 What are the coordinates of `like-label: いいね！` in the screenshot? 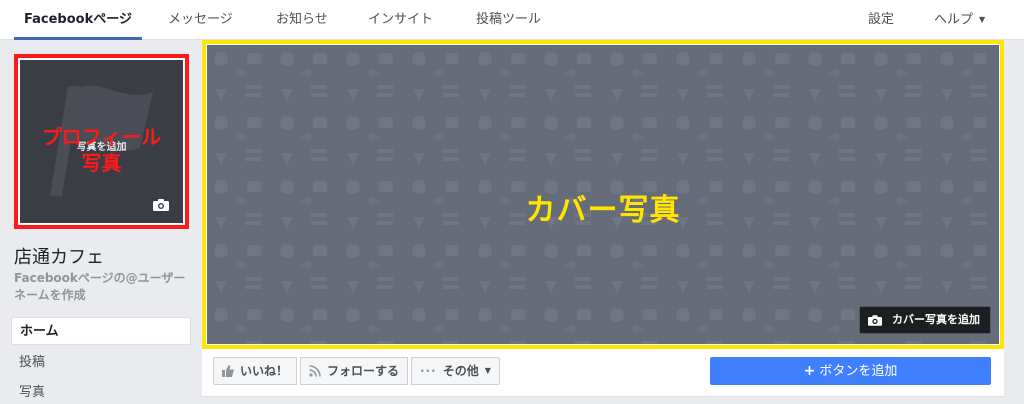 It's located at (264, 371).